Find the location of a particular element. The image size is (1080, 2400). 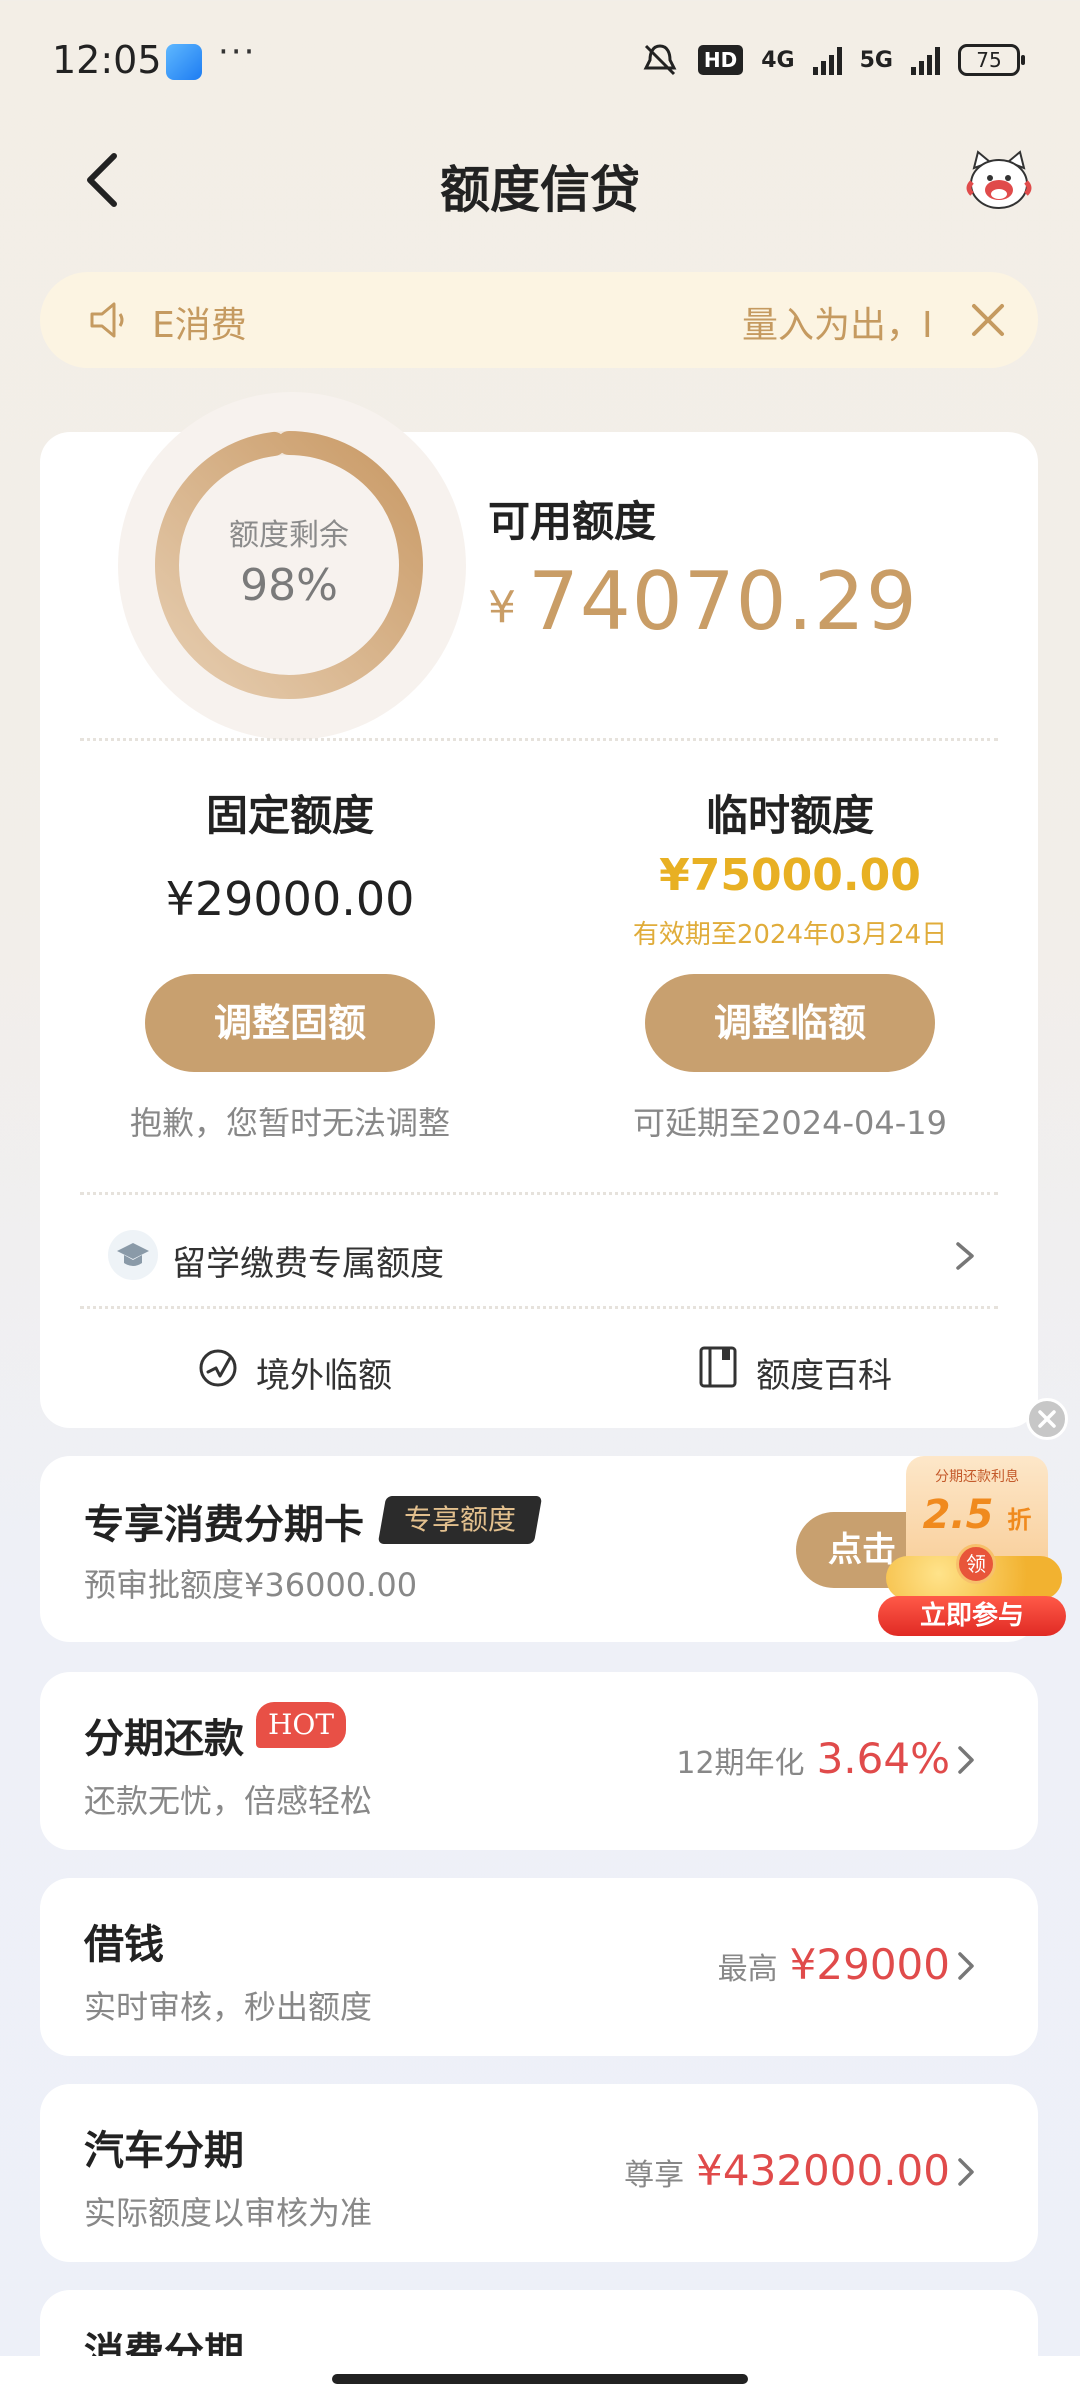

product-rate: 尊享 ¥432000.00 is located at coordinates (787, 2170).